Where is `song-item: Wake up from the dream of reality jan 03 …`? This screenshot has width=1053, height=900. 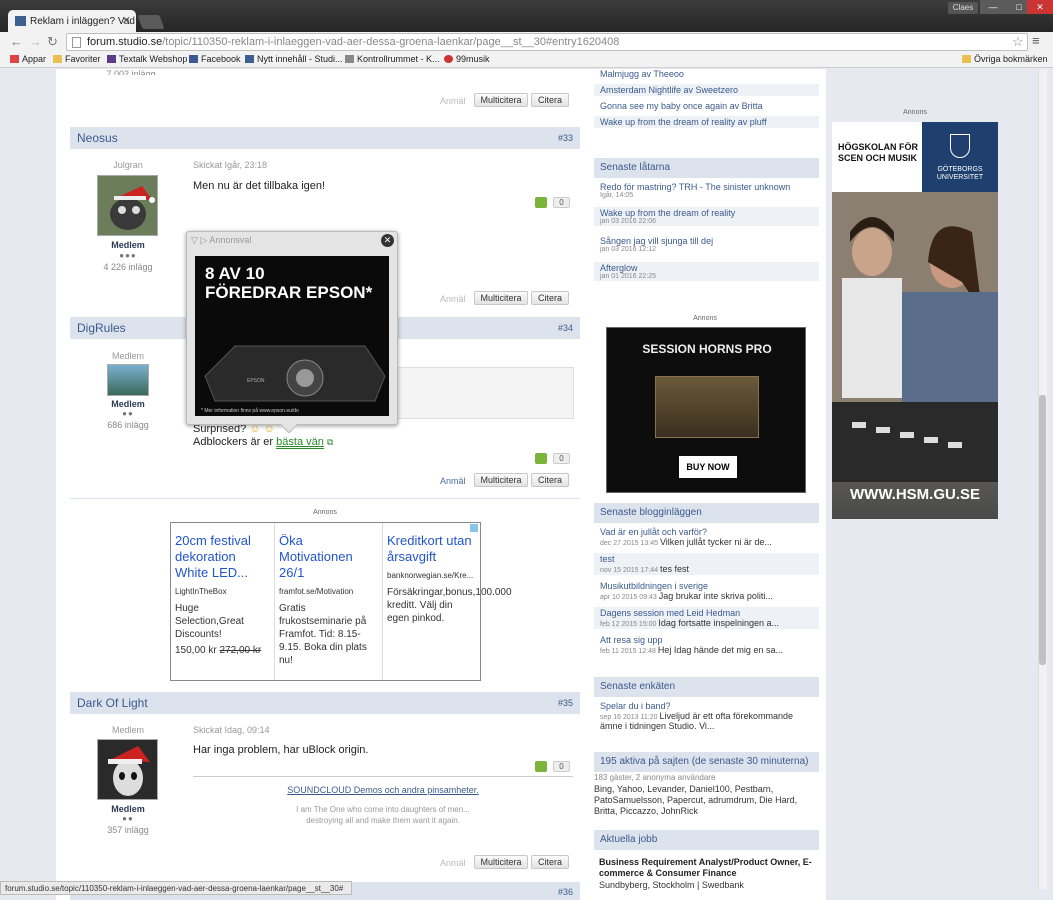 song-item: Wake up from the dream of reality jan 03 … is located at coordinates (706, 216).